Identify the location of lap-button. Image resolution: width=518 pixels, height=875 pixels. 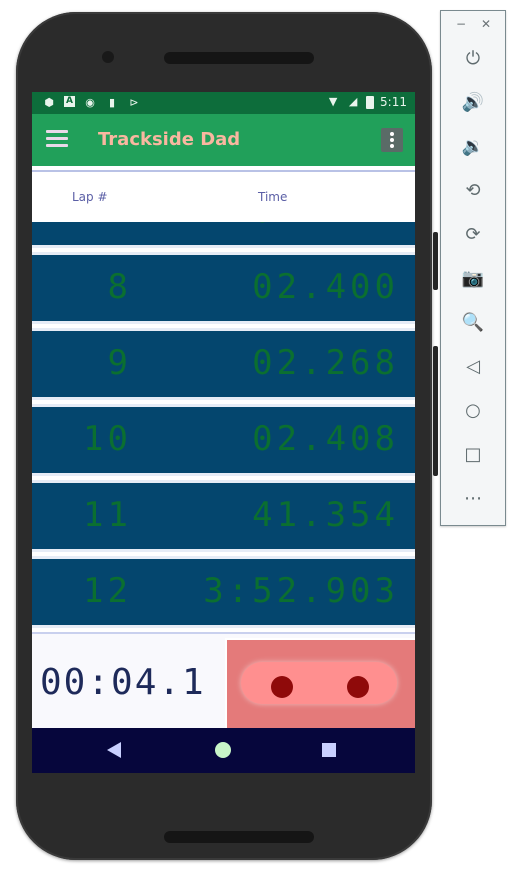
(320, 684).